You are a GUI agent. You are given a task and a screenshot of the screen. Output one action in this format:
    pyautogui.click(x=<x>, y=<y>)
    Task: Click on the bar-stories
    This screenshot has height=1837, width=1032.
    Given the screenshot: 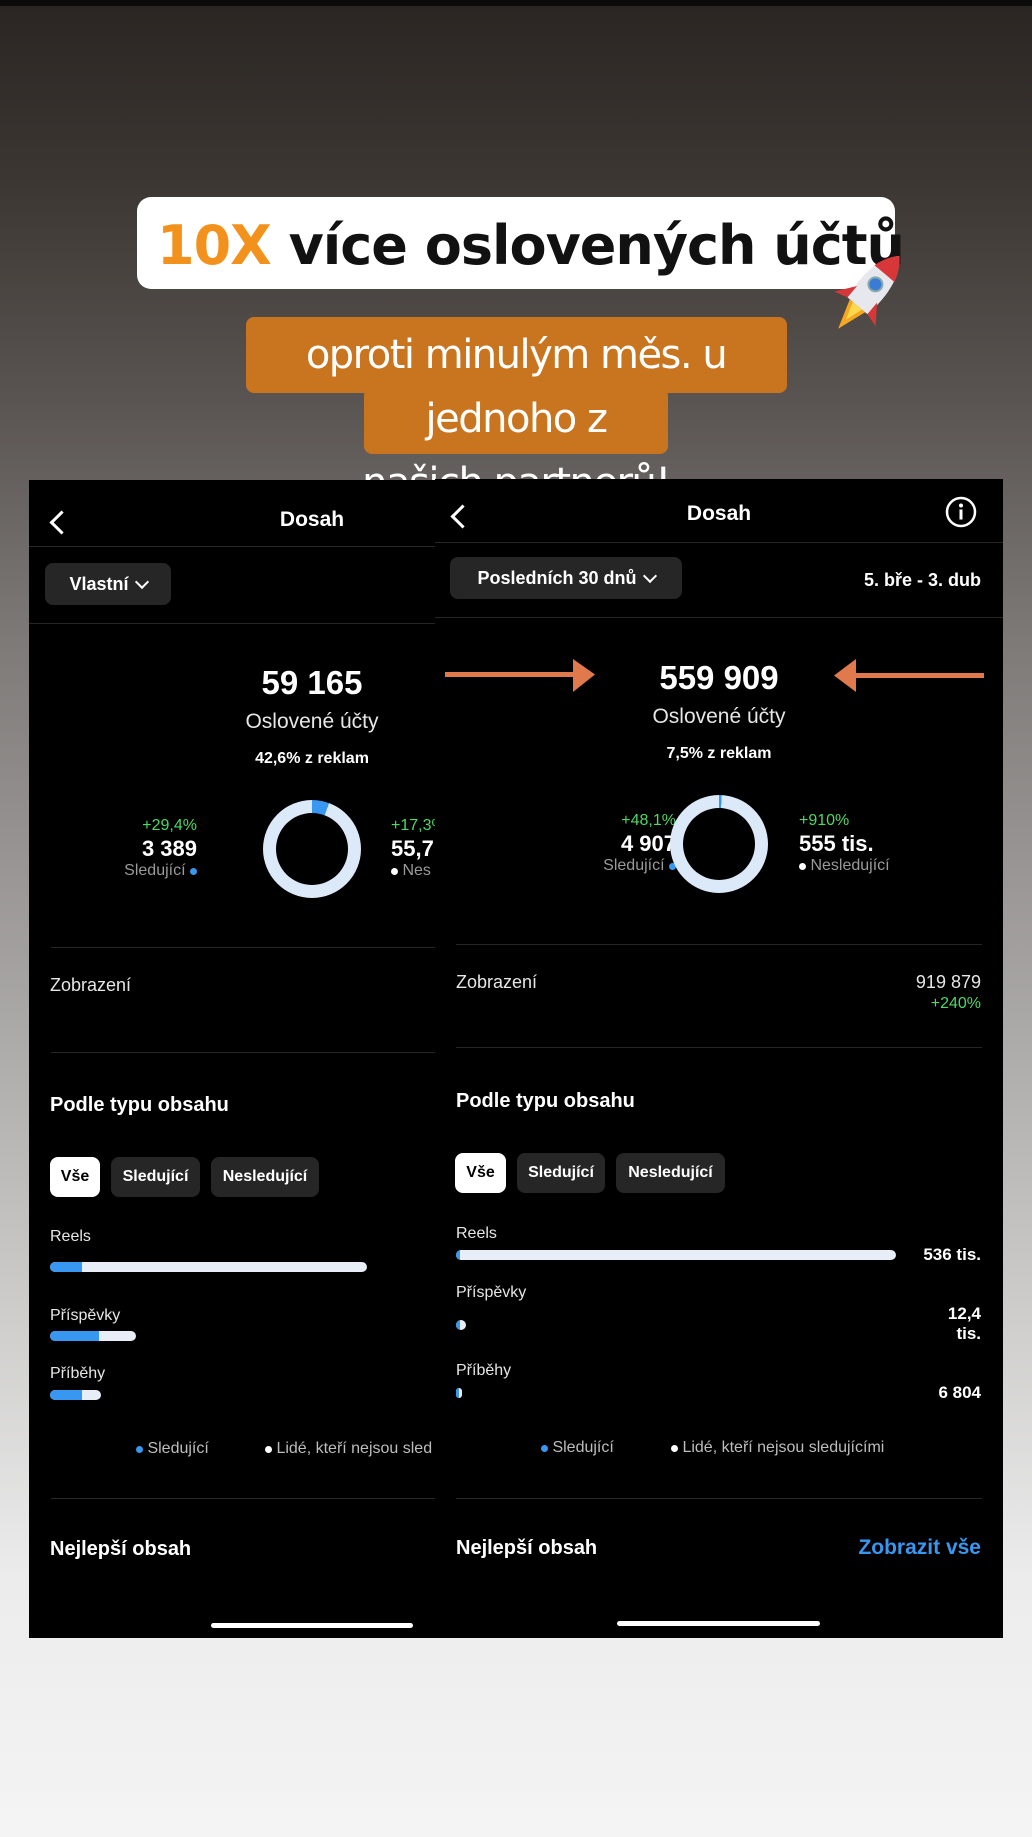 What is the action you would take?
    pyautogui.click(x=75, y=1395)
    